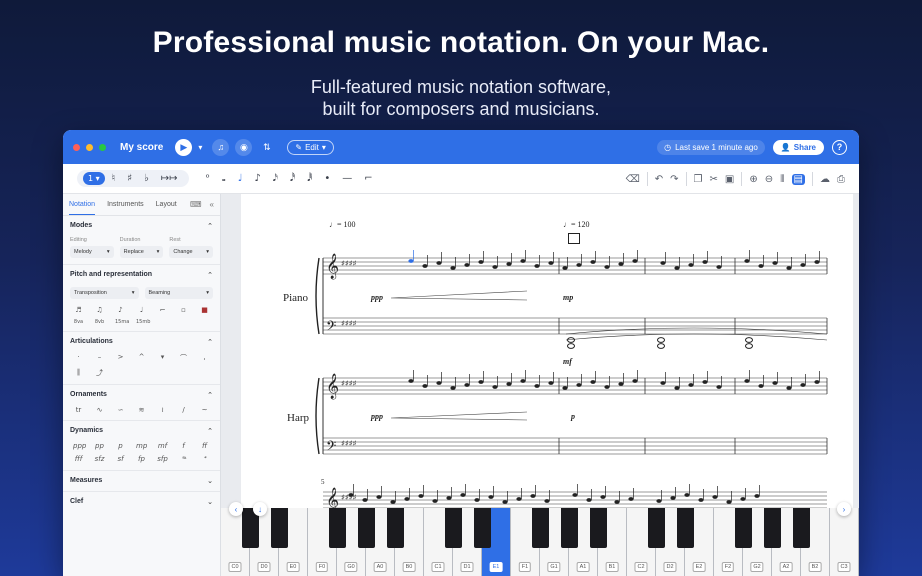  What do you see at coordinates (162, 446) in the screenshot?
I see `dynamic-mf: mf` at bounding box center [162, 446].